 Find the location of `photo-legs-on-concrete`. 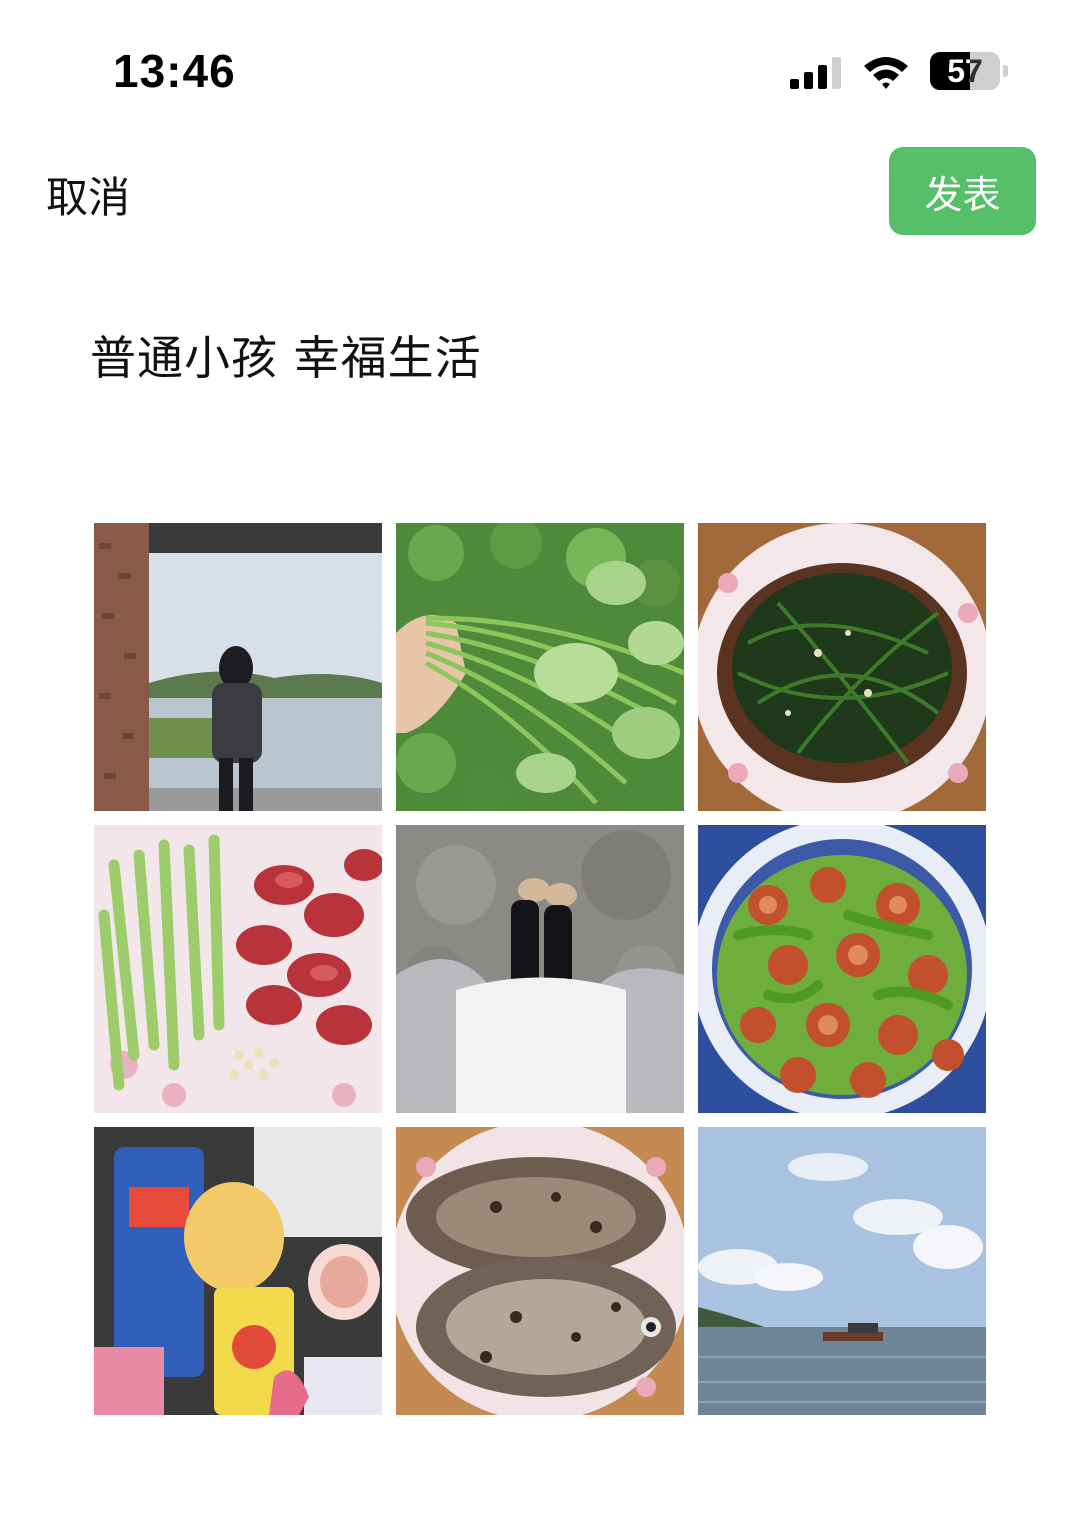

photo-legs-on-concrete is located at coordinates (540, 969).